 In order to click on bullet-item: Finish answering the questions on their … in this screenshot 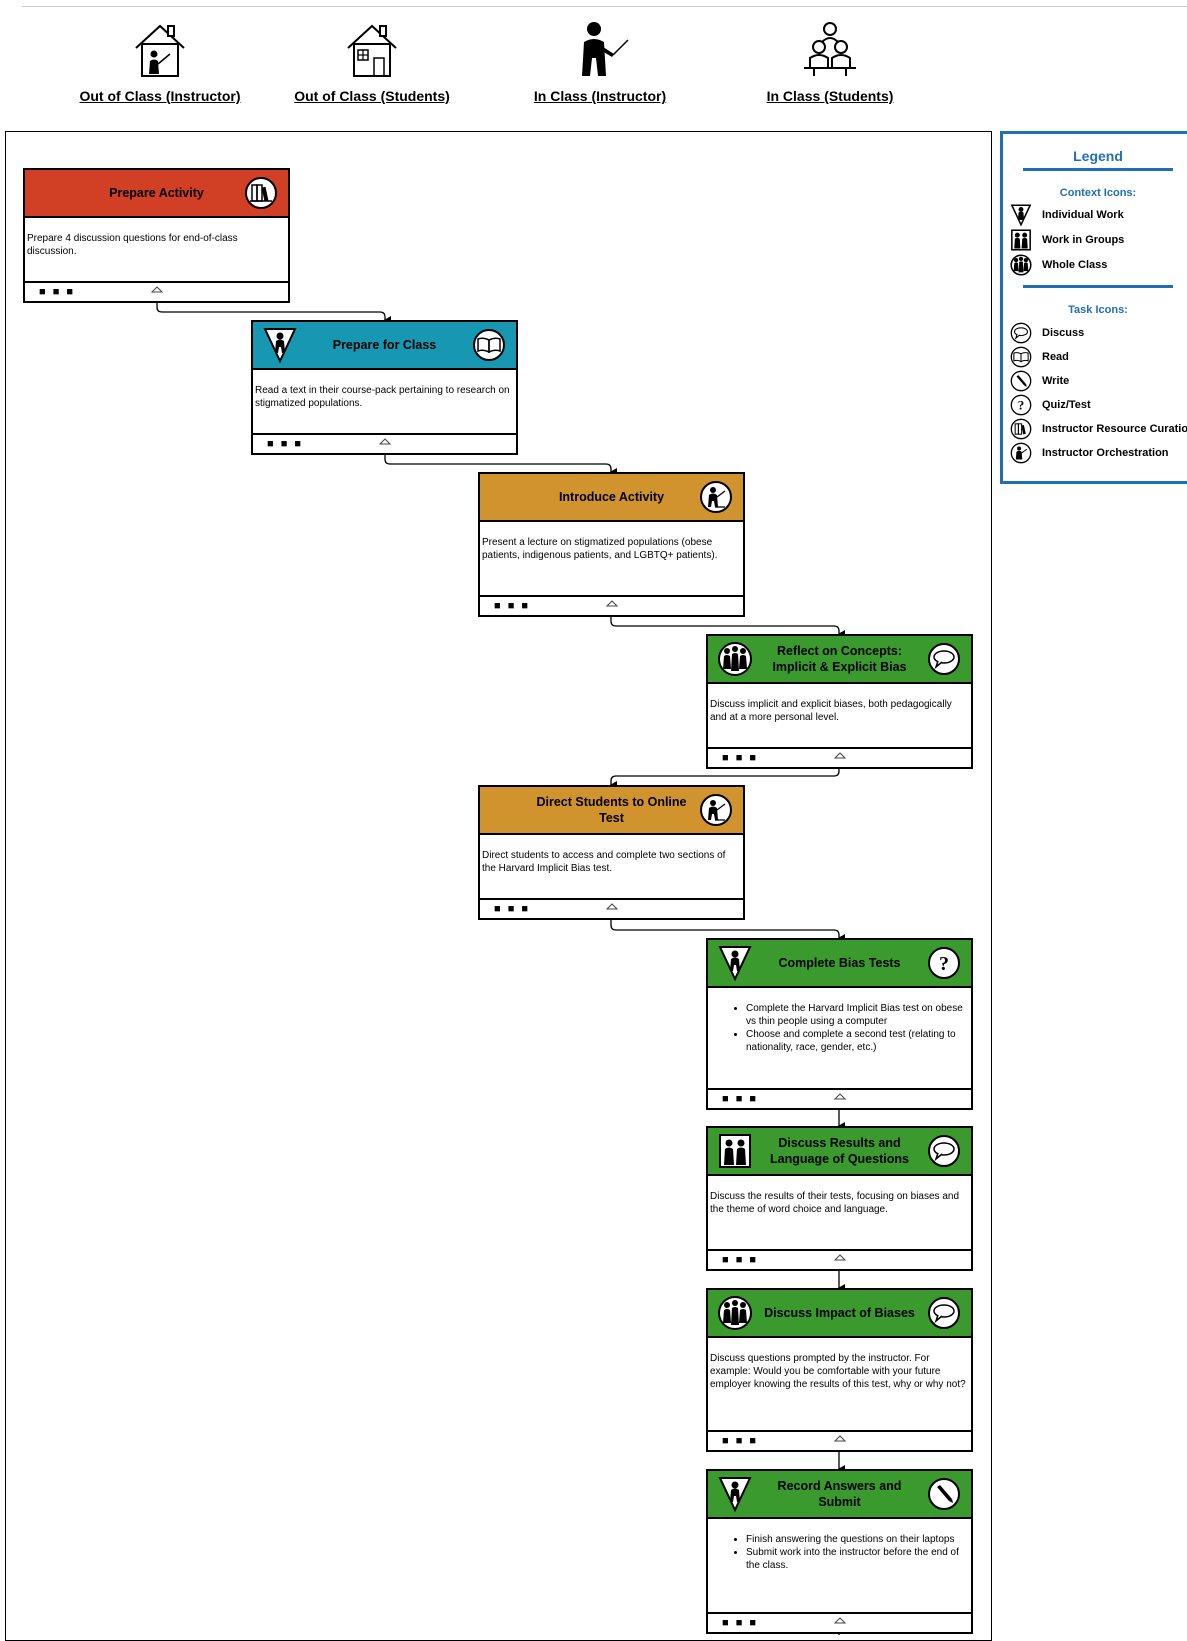, I will do `click(857, 1539)`.